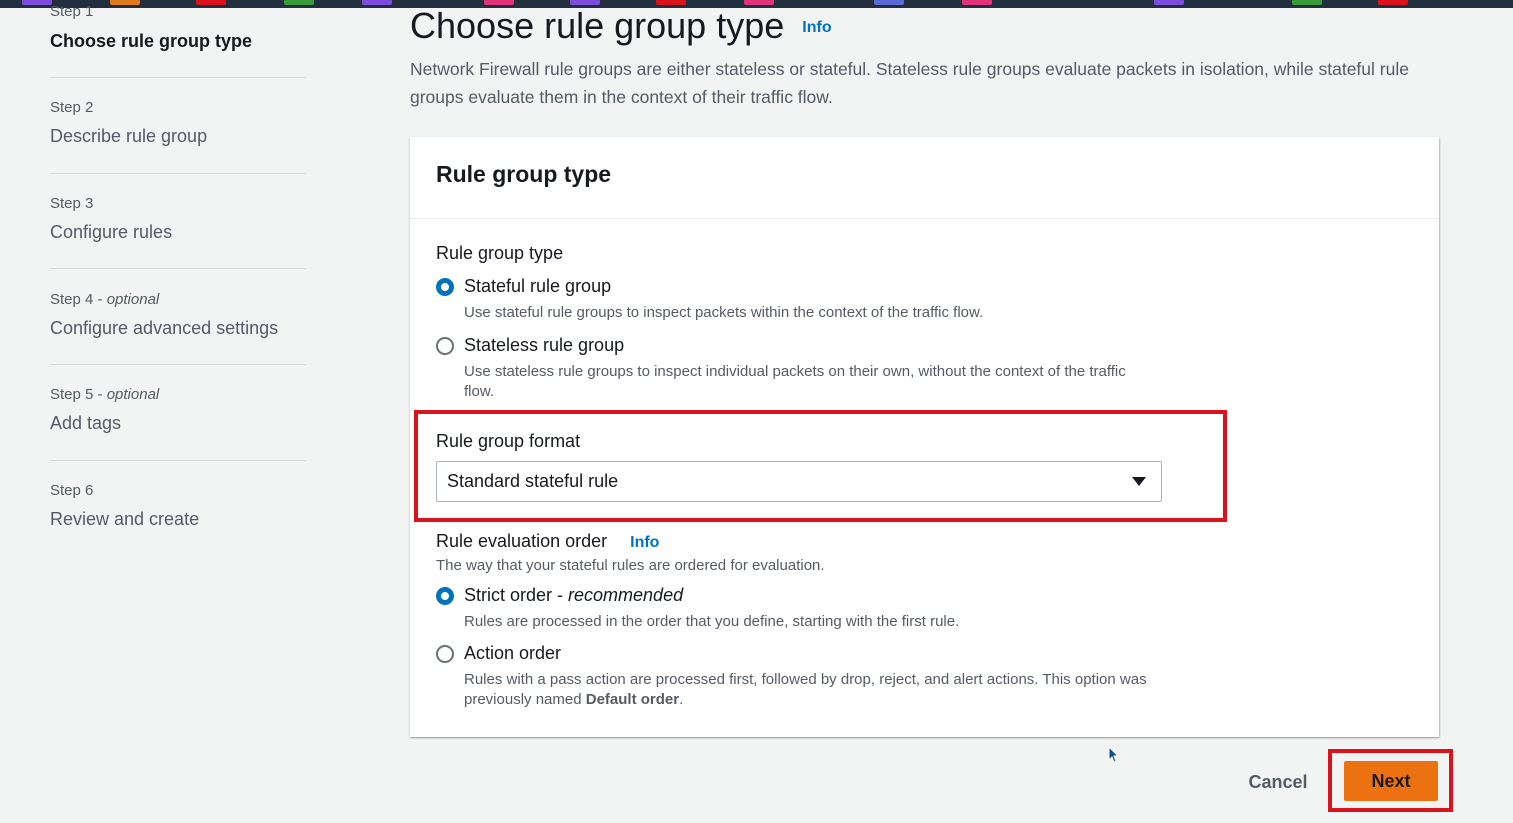  Describe the element at coordinates (178, 27) in the screenshot. I see `wizard-step-1: Step 1 Choose rule group type` at that location.